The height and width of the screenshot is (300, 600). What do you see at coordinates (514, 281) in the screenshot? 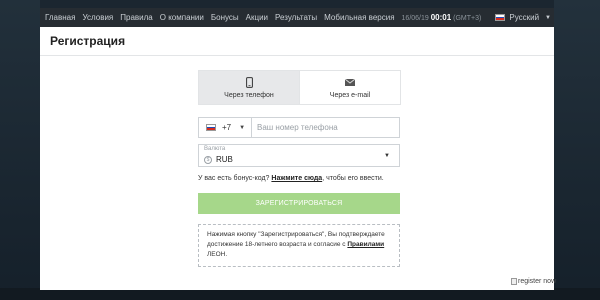
I see `broken-image-icon` at bounding box center [514, 281].